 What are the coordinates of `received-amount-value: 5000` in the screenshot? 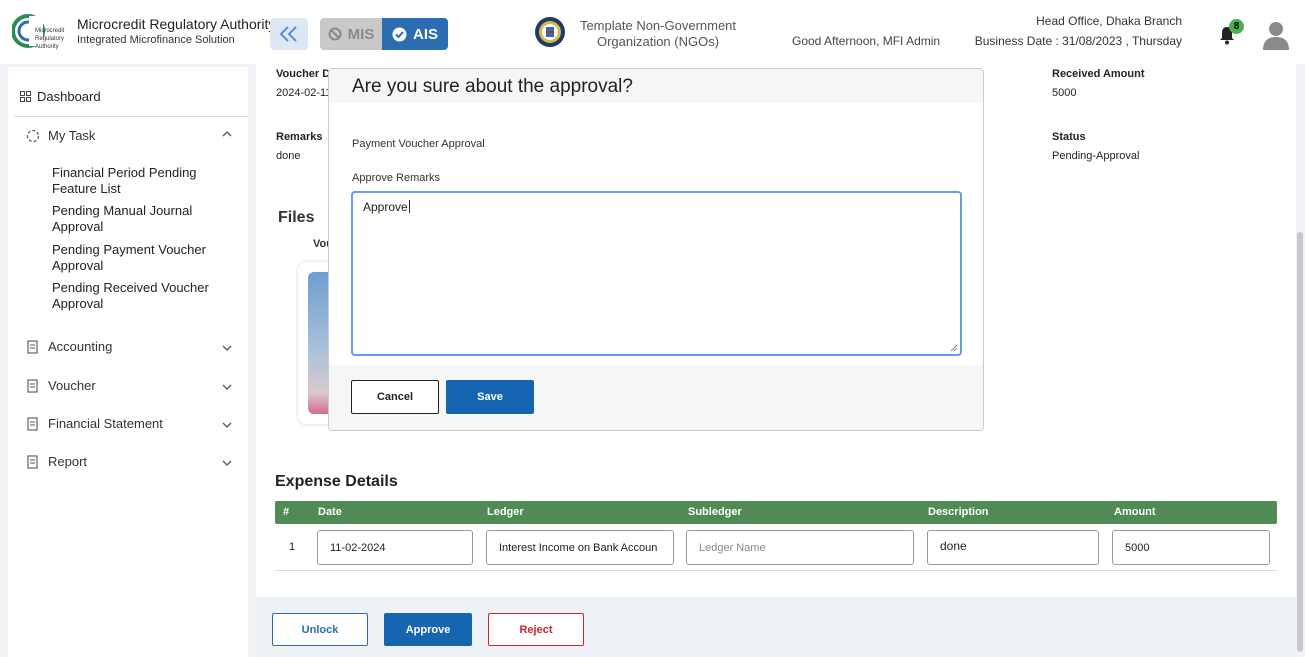 It's located at (1064, 93).